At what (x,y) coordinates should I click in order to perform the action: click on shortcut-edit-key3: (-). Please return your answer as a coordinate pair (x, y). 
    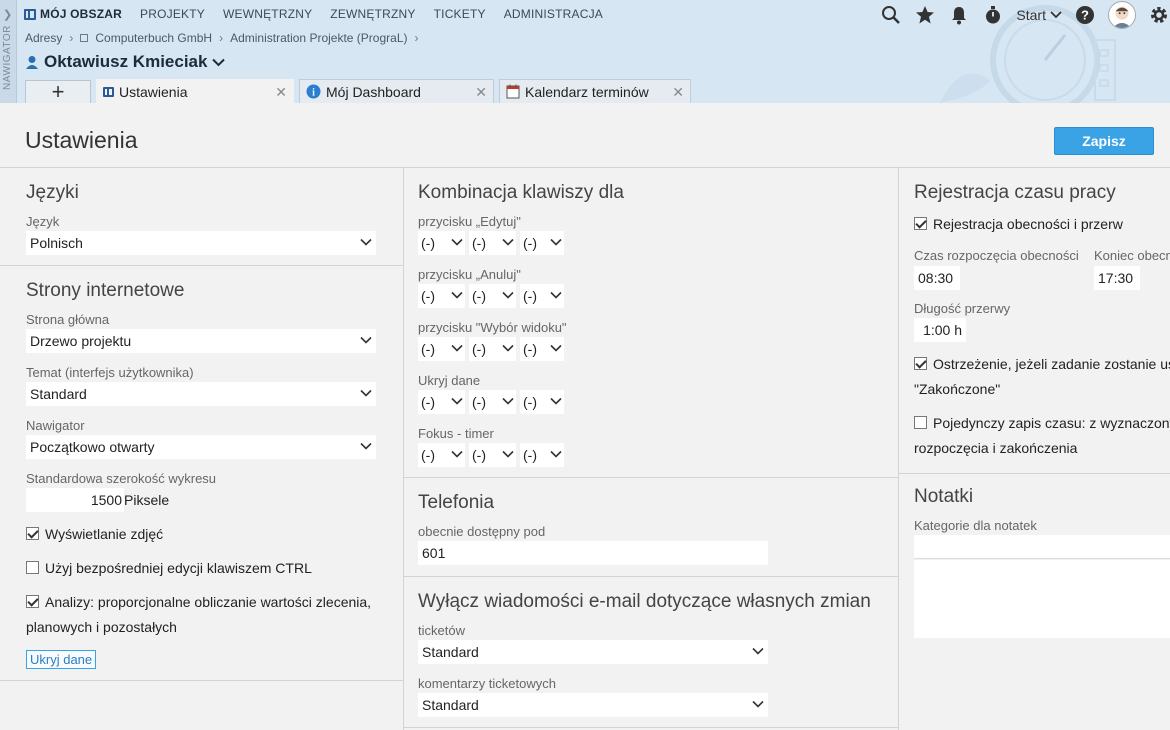
    Looking at the image, I should click on (542, 243).